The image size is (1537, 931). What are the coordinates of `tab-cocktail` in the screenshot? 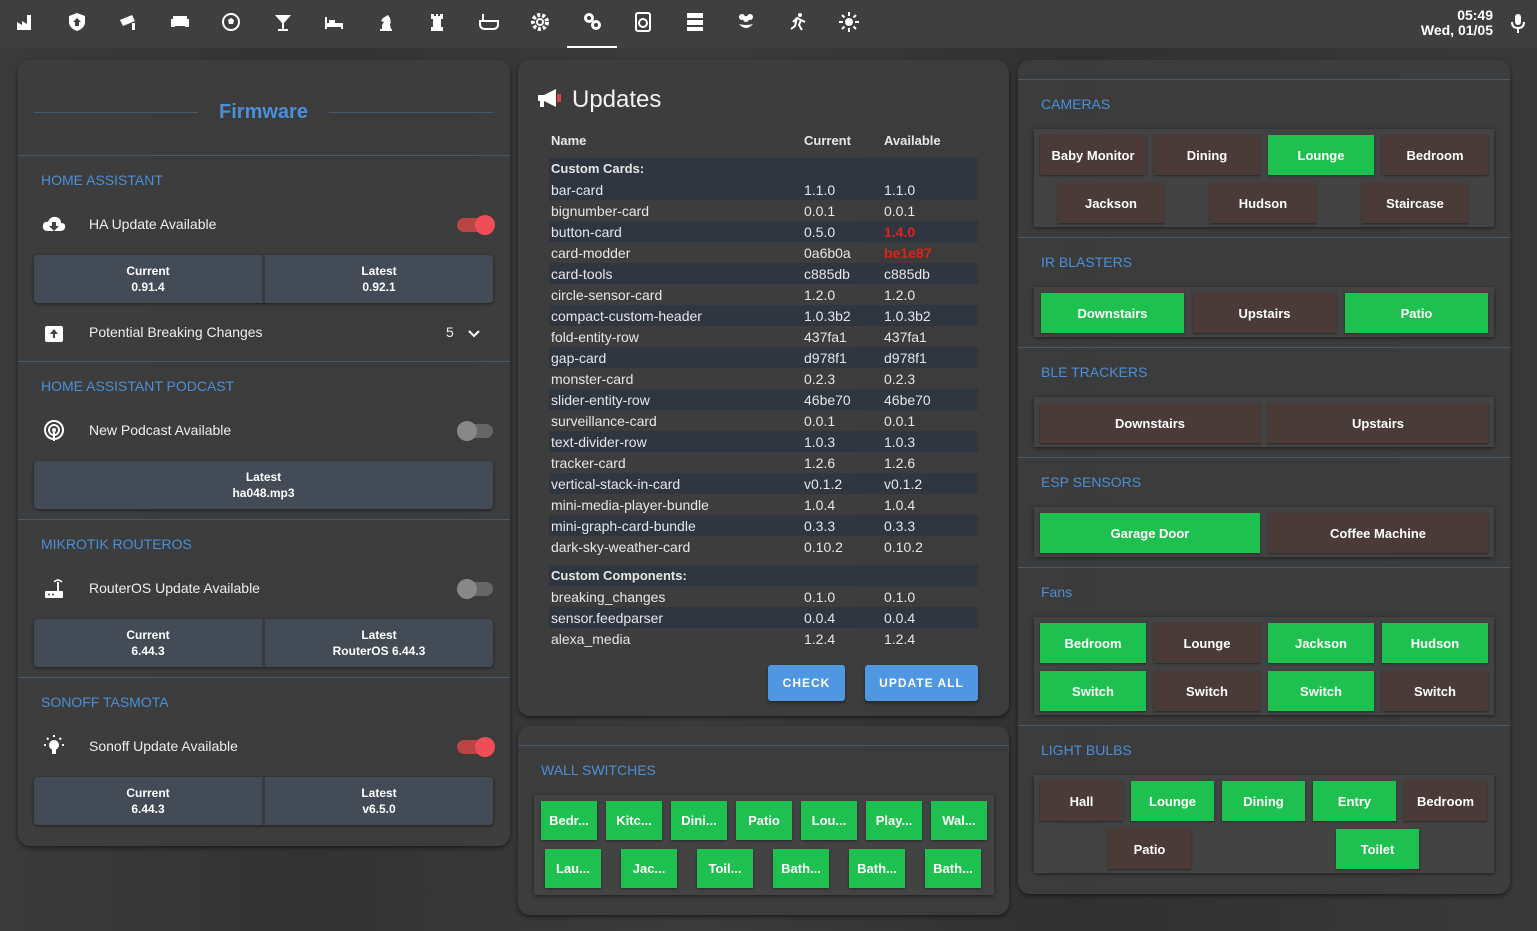 It's located at (283, 24).